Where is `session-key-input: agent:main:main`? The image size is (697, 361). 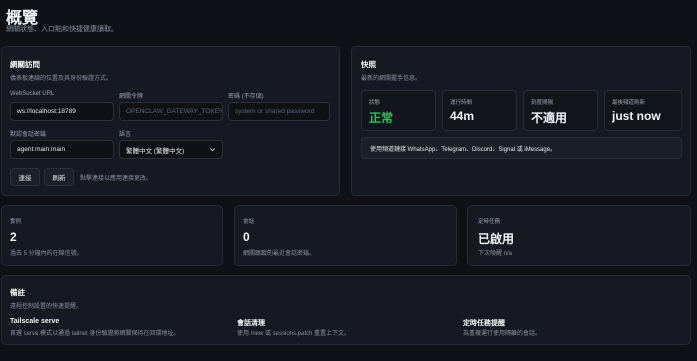 session-key-input: agent:main:main is located at coordinates (62, 149).